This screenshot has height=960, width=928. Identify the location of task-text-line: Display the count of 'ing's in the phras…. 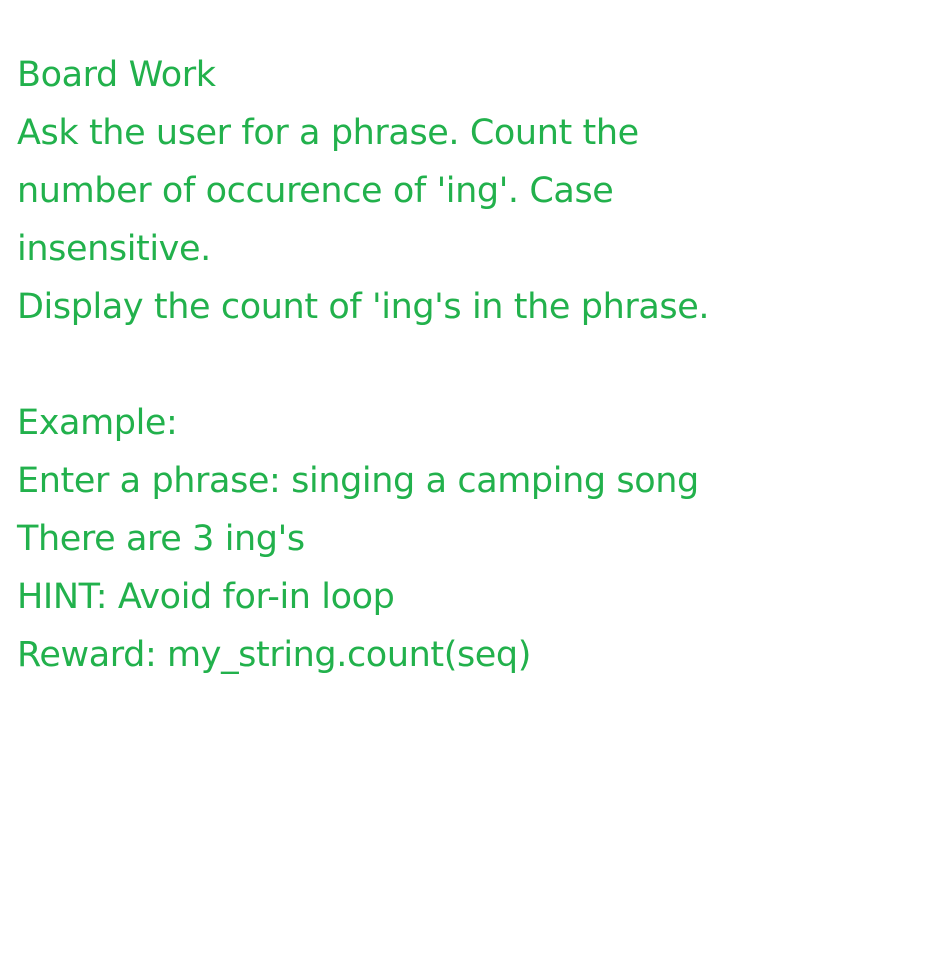
(363, 307).